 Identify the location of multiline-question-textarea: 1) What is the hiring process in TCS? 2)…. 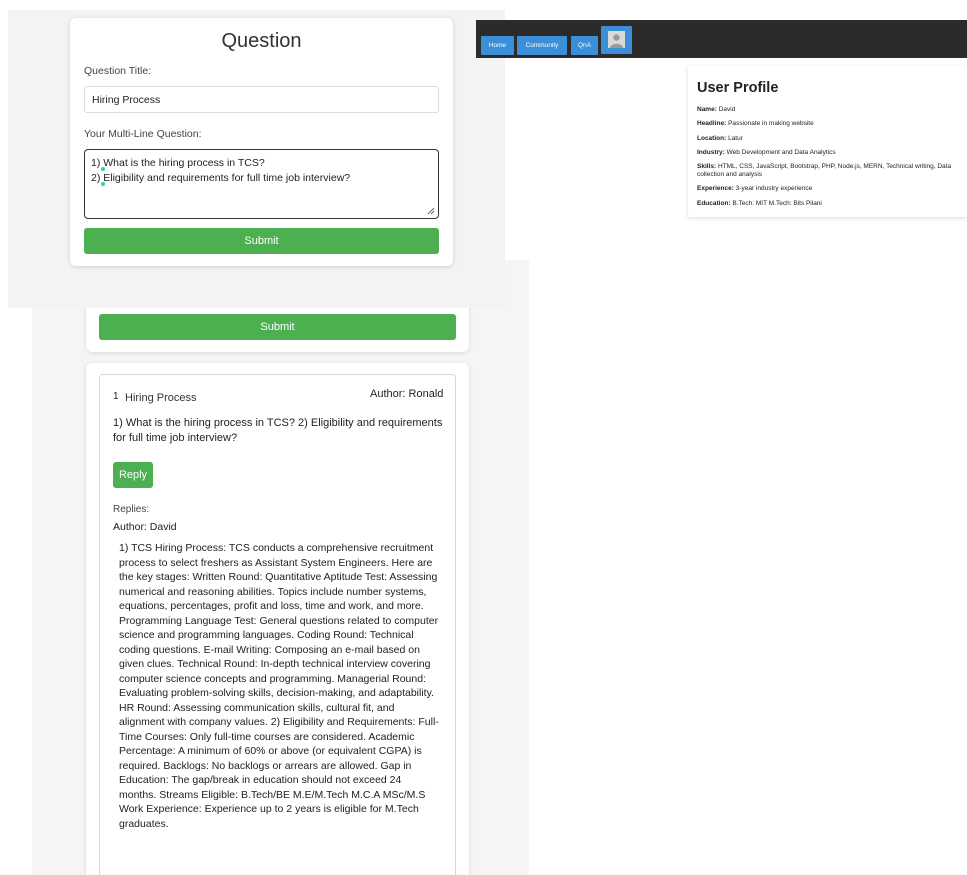
(261, 184).